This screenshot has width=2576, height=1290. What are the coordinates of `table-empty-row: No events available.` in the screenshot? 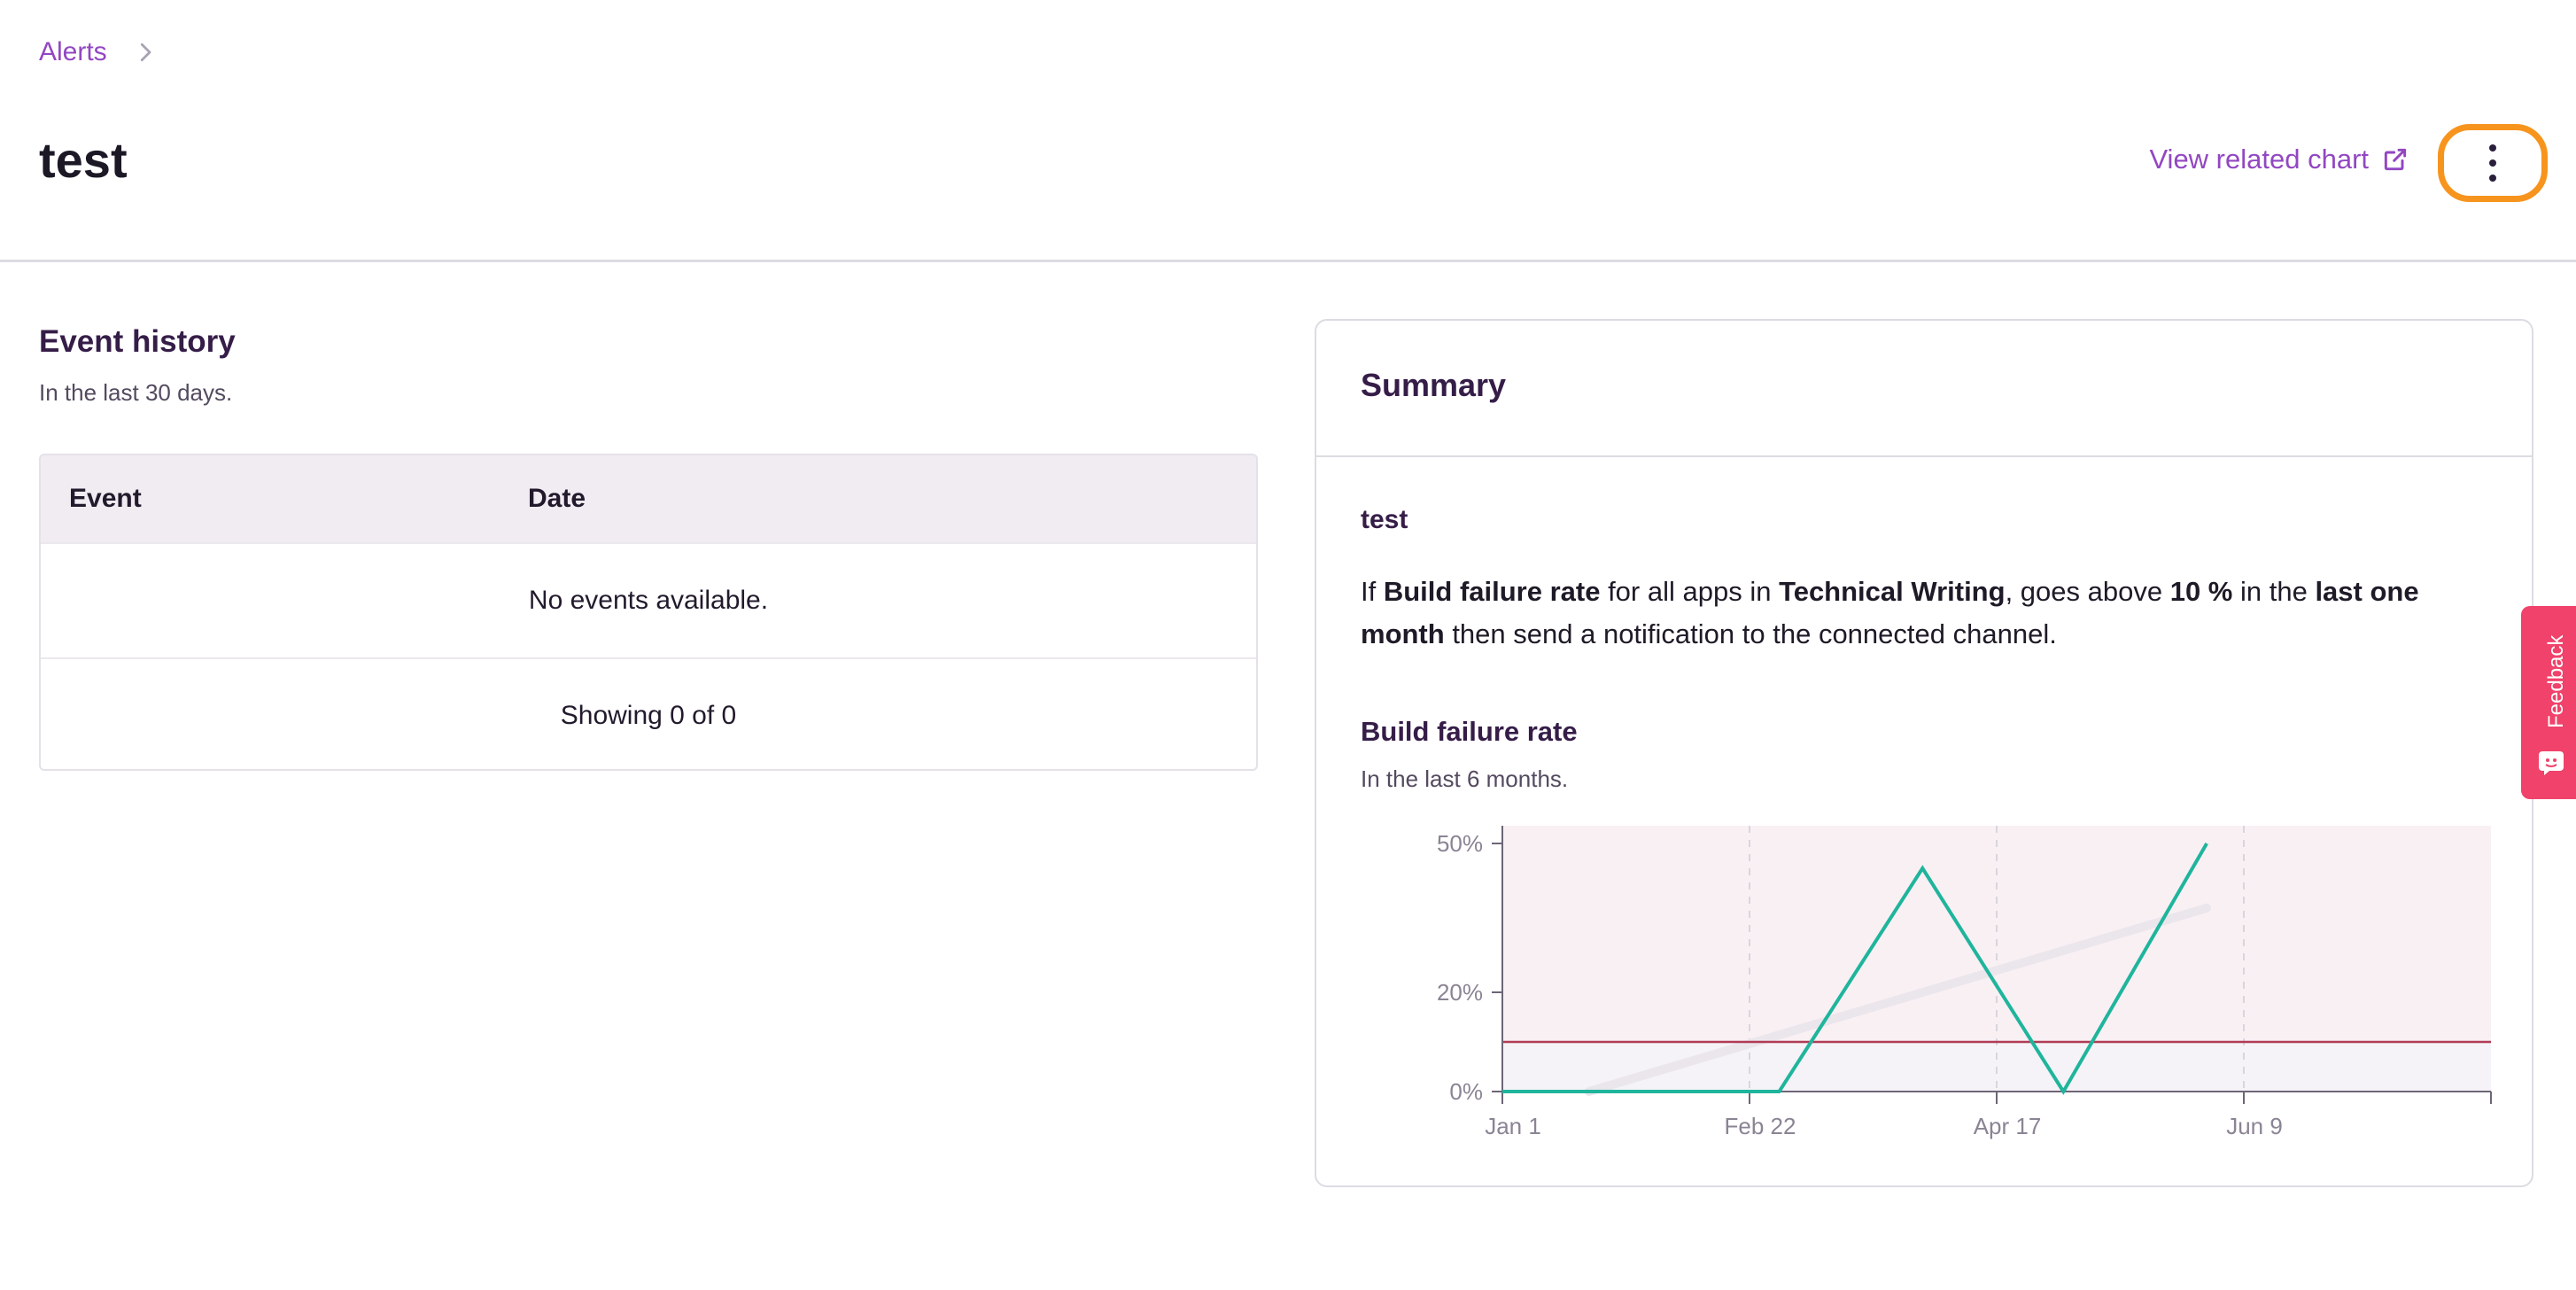 It's located at (648, 600).